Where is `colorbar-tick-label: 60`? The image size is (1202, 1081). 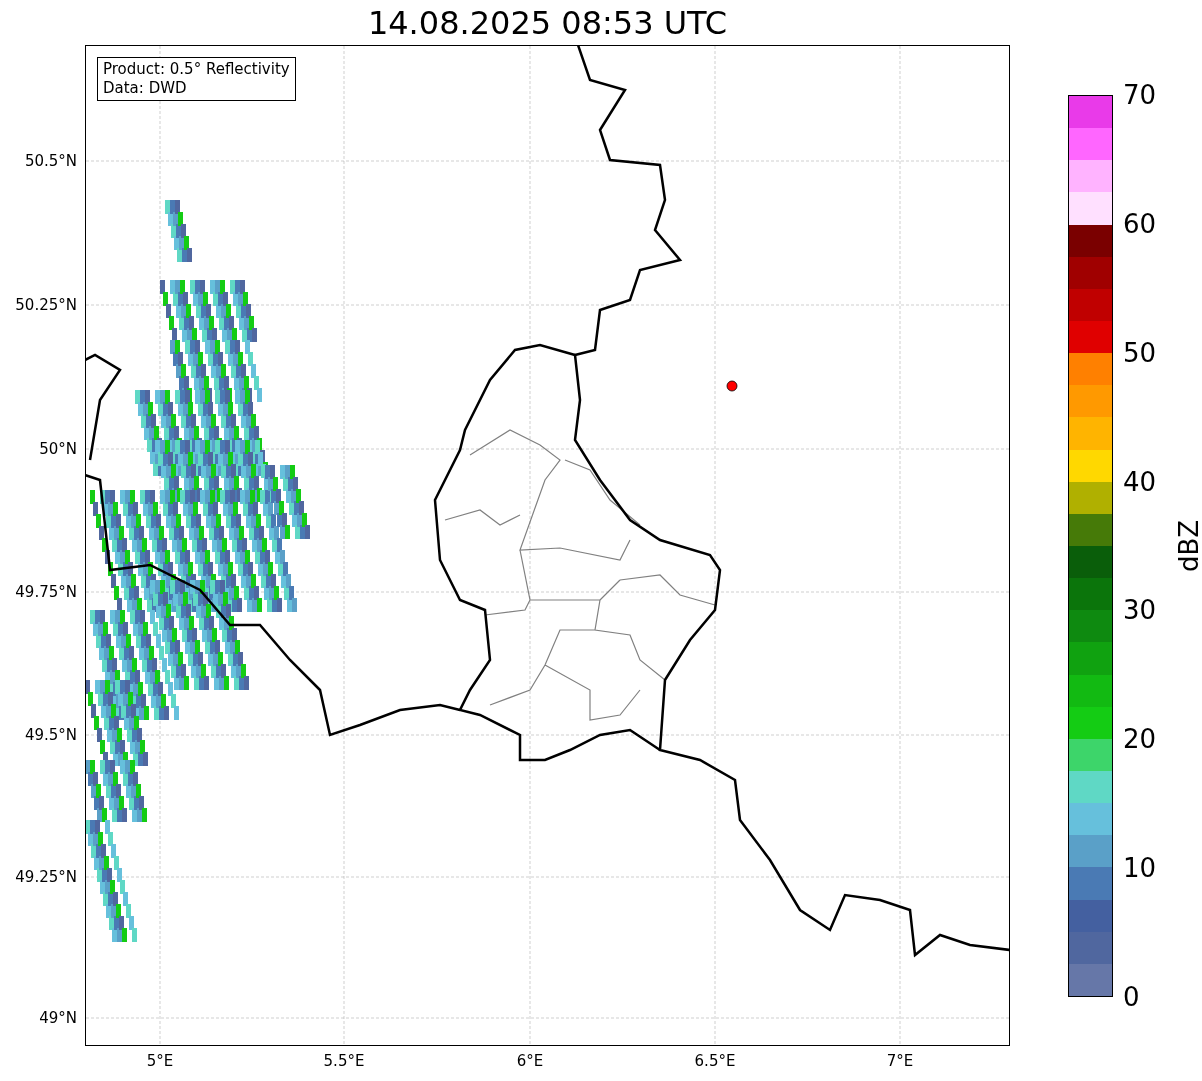 colorbar-tick-label: 60 is located at coordinates (1140, 223).